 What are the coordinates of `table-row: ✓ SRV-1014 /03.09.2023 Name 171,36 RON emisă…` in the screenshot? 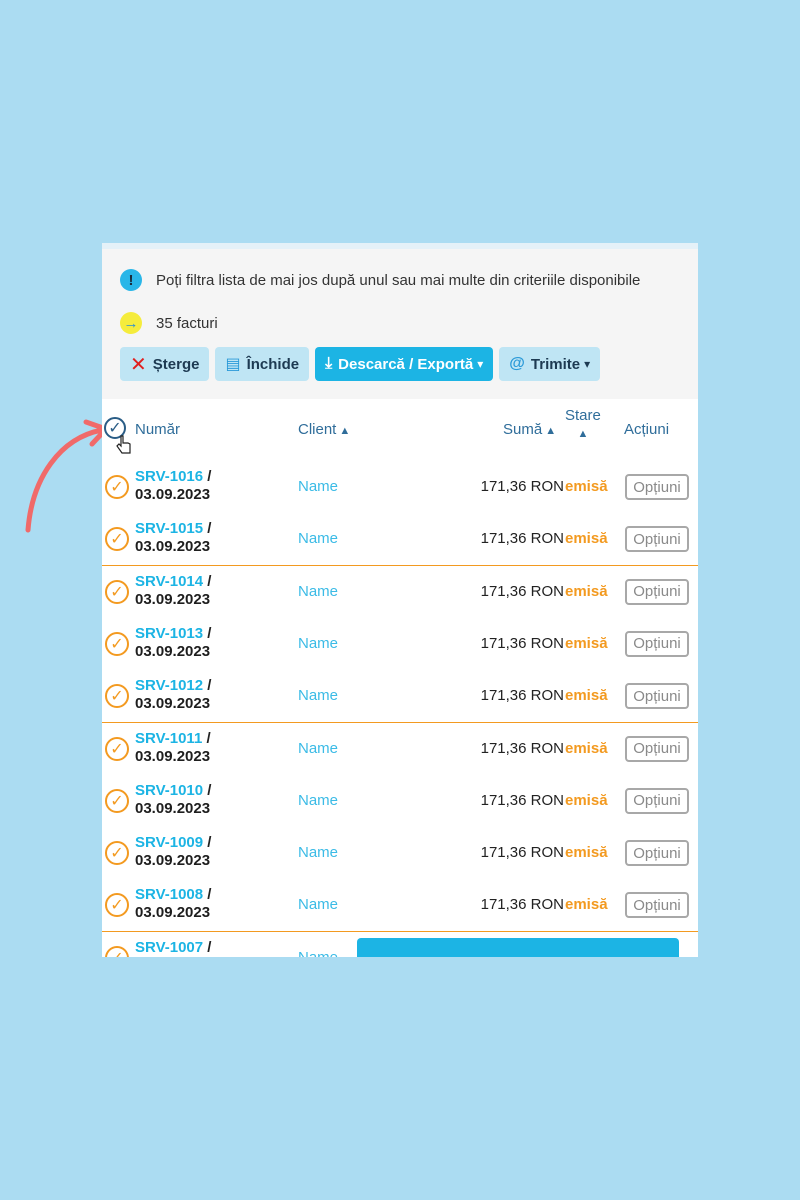 It's located at (400, 592).